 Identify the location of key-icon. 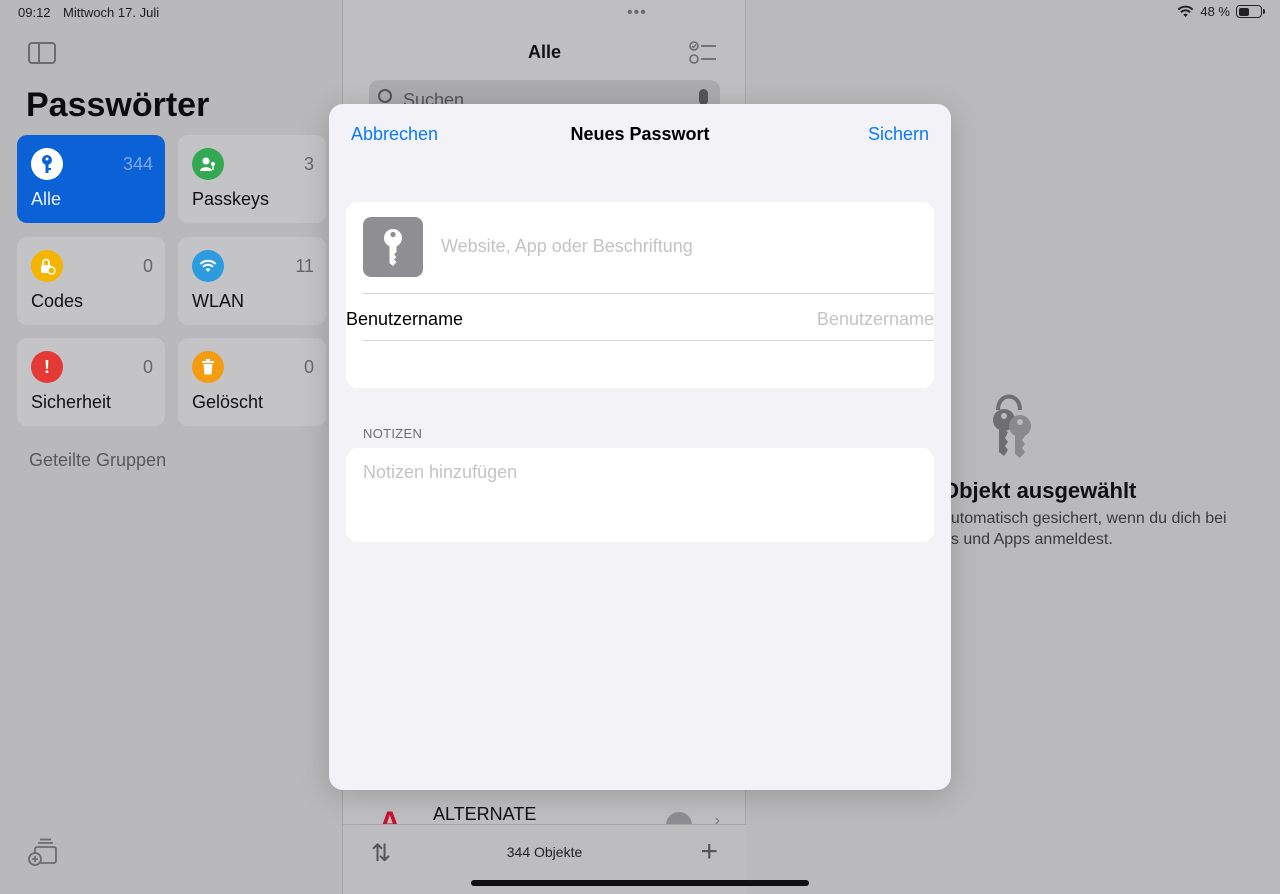
(47, 164).